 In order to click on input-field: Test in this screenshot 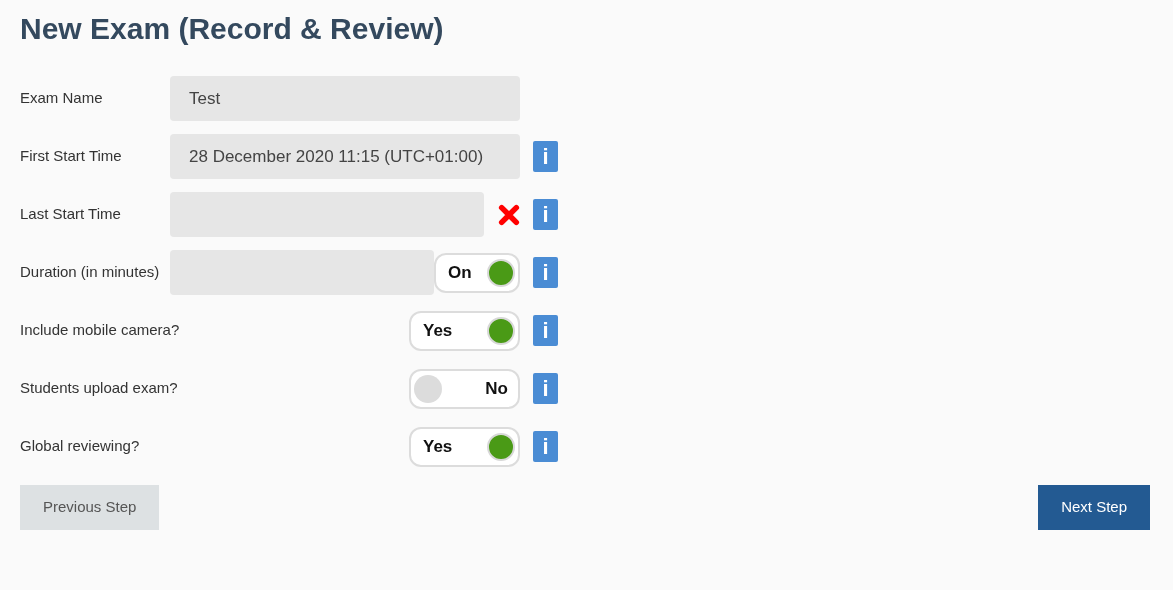, I will do `click(345, 98)`.